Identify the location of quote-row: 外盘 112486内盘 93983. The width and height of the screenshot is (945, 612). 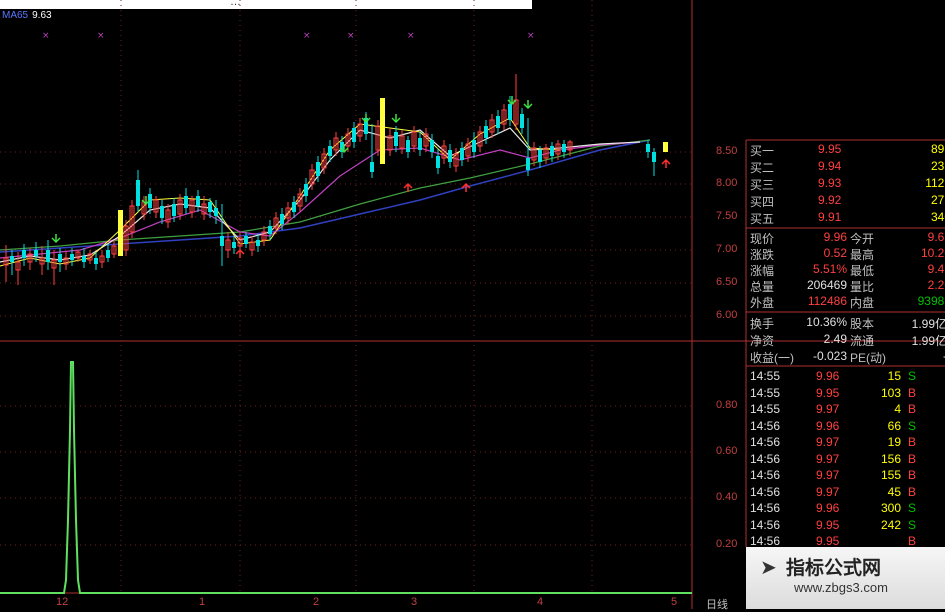
(845, 302).